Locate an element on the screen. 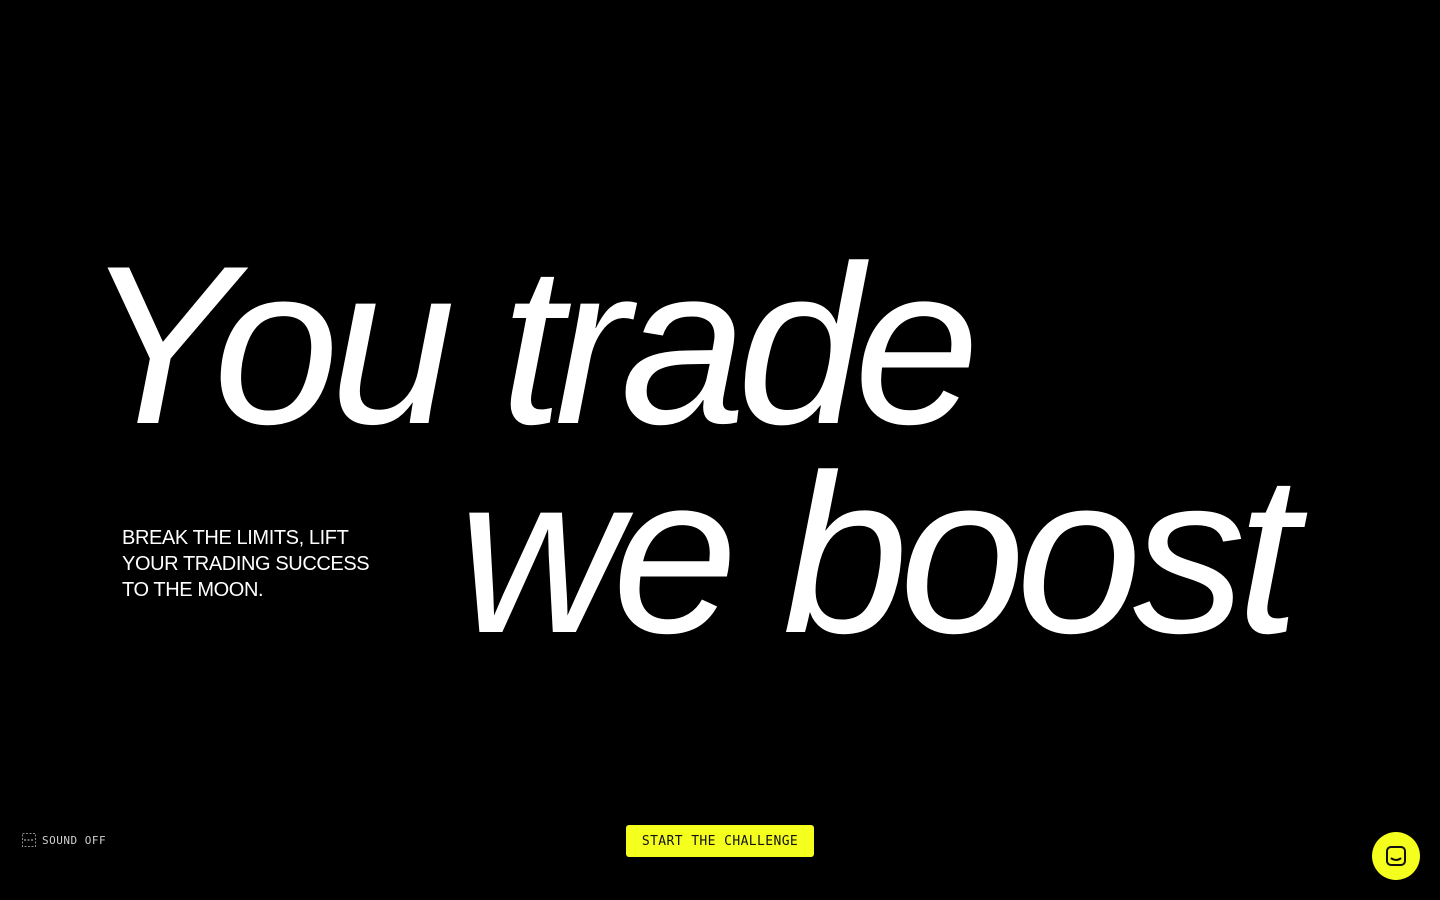  tagline-line-2: YOUR TRADING SUCCESS is located at coordinates (246, 564).